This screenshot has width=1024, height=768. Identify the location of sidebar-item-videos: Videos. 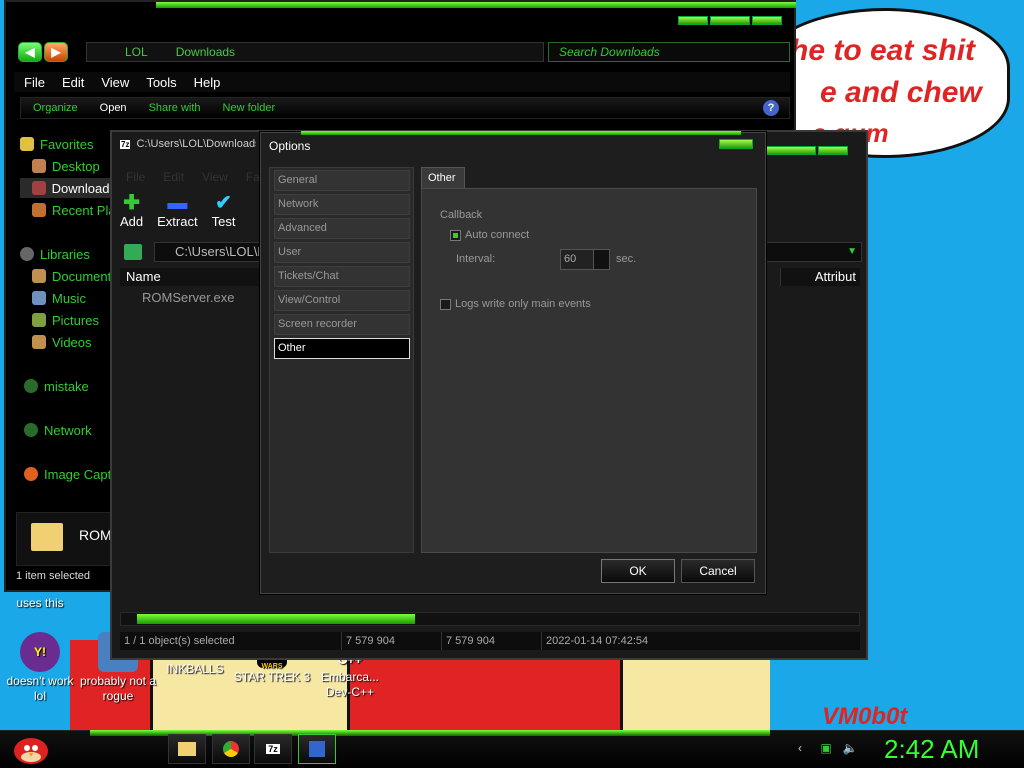
(62, 342).